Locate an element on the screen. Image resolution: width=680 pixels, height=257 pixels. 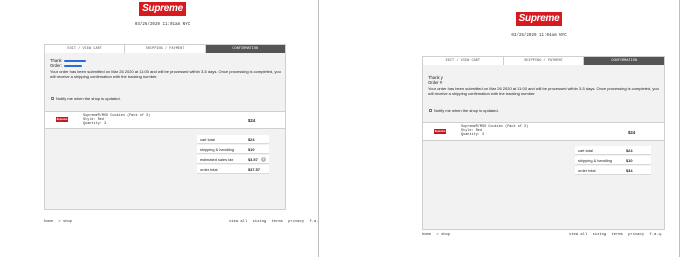
timestamp: 03/26/2020 11:04am NYC is located at coordinates (539, 36).